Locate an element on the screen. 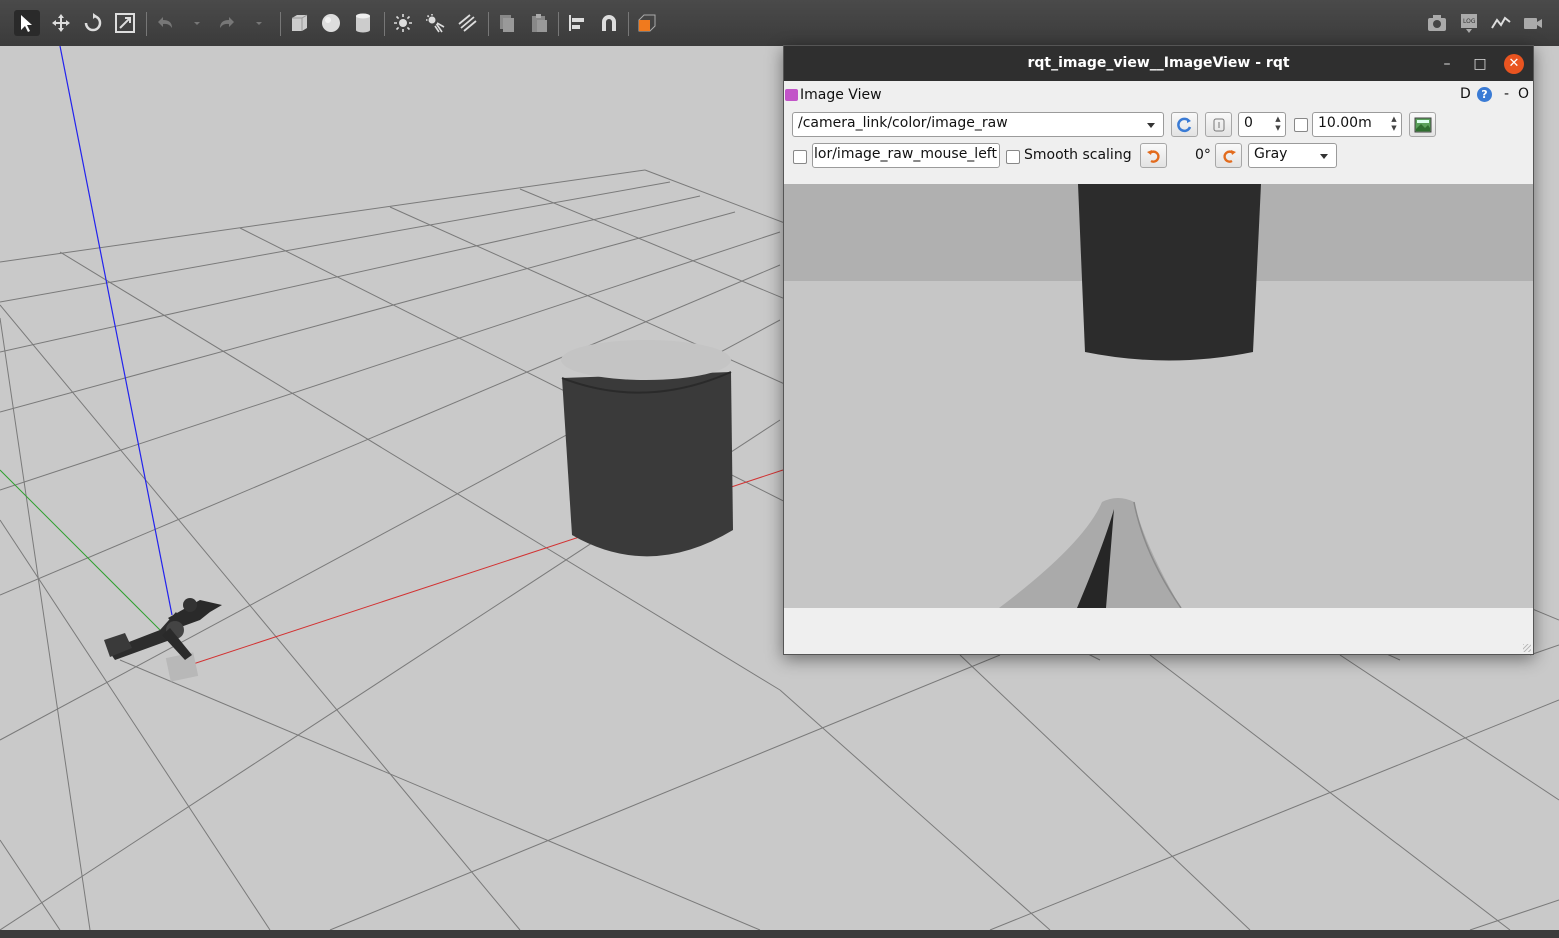  redo-icon is located at coordinates (227, 23).